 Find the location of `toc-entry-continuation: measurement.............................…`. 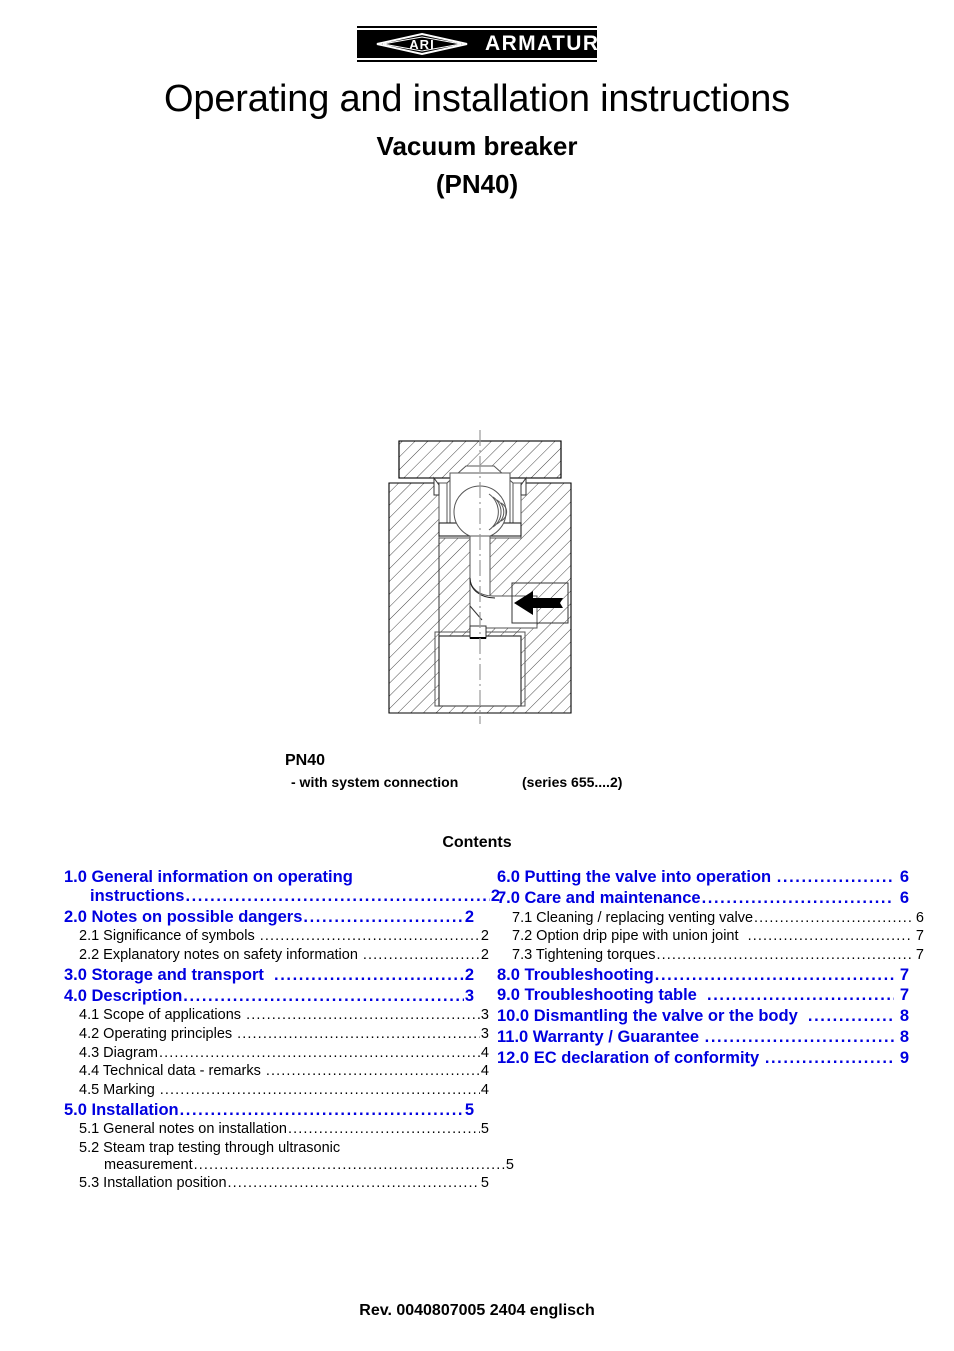

toc-entry-continuation: measurement.............................… is located at coordinates (289, 1165).